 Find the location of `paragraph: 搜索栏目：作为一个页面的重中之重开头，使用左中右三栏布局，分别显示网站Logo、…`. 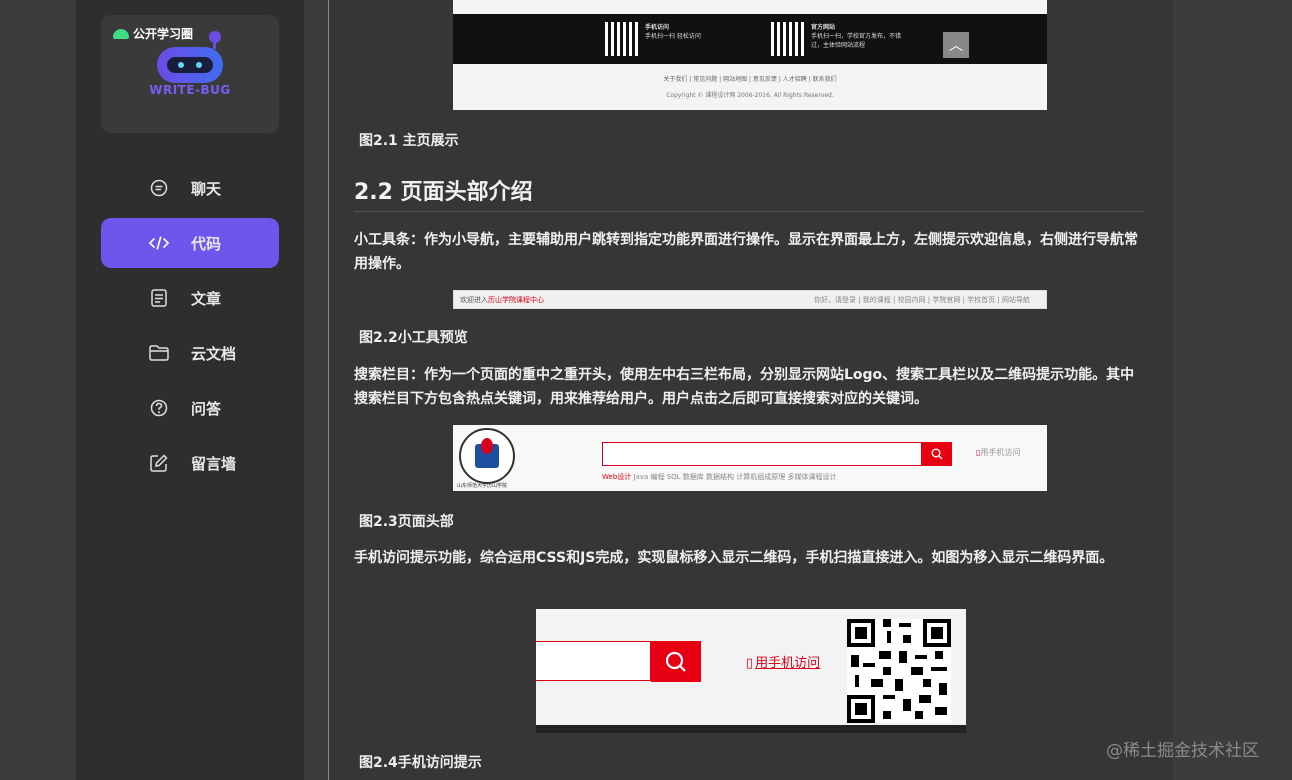

paragraph: 搜索栏目：作为一个页面的重中之重开头，使用左中右三栏布局，分别显示网站Logo、… is located at coordinates (744, 387).